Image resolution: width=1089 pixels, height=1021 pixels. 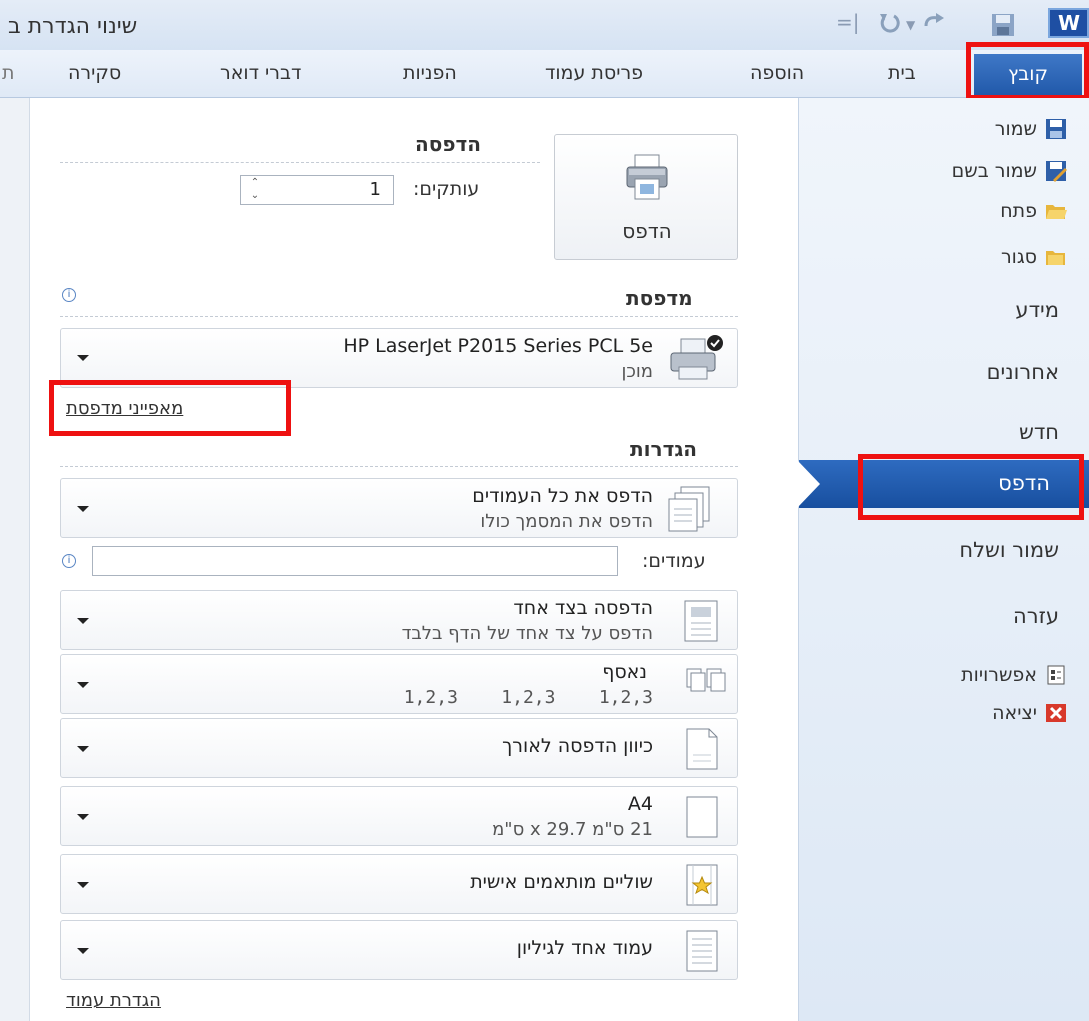 I want to click on nav-item-exit: יציאה, so click(x=1029, y=713).